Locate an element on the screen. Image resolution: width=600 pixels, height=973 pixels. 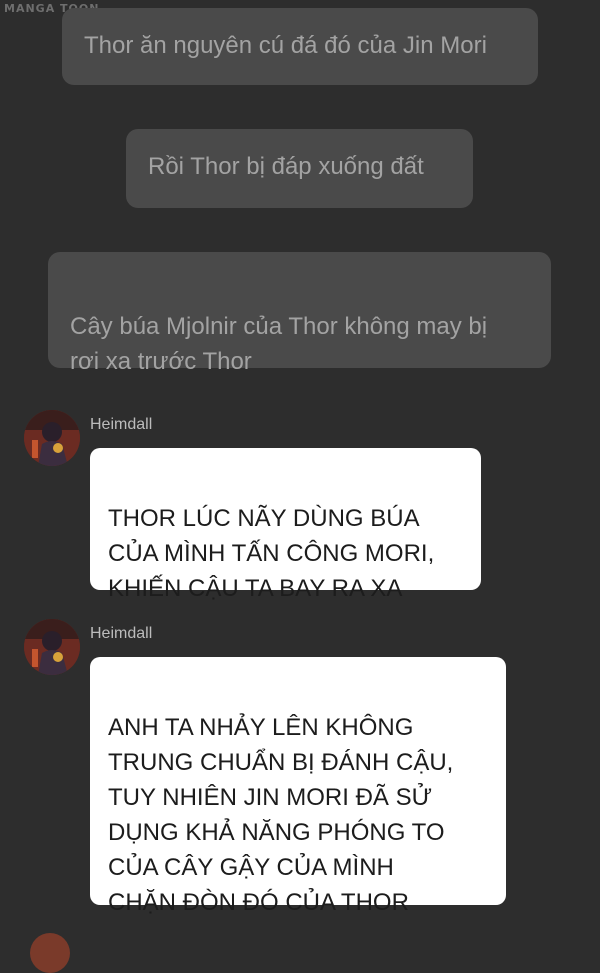
narration-bubble: Thor ăn nguyên cú đá đó của Jin Mori is located at coordinates (300, 46).